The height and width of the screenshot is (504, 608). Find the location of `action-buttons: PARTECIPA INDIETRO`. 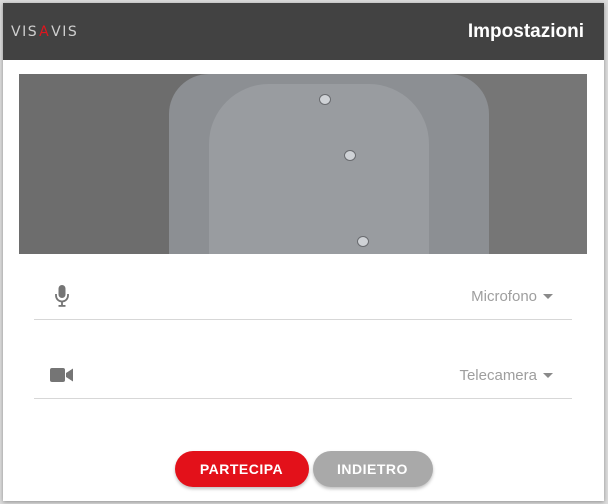

action-buttons: PARTECIPA INDIETRO is located at coordinates (303, 469).